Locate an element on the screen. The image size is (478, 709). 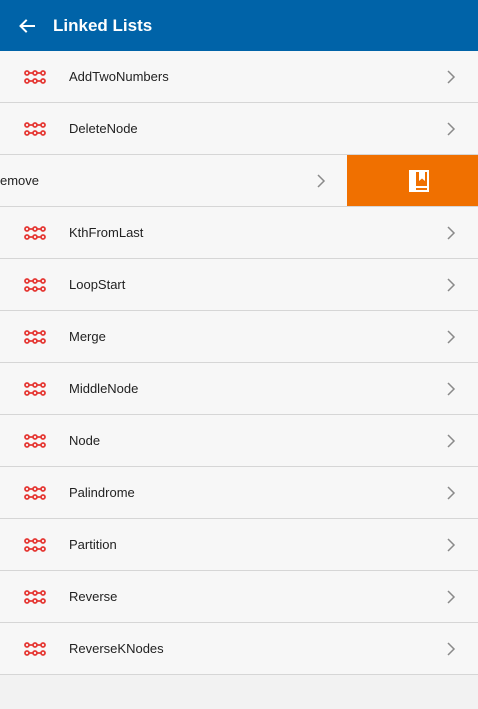
list-item-label: DeleteNode is located at coordinates (103, 128).